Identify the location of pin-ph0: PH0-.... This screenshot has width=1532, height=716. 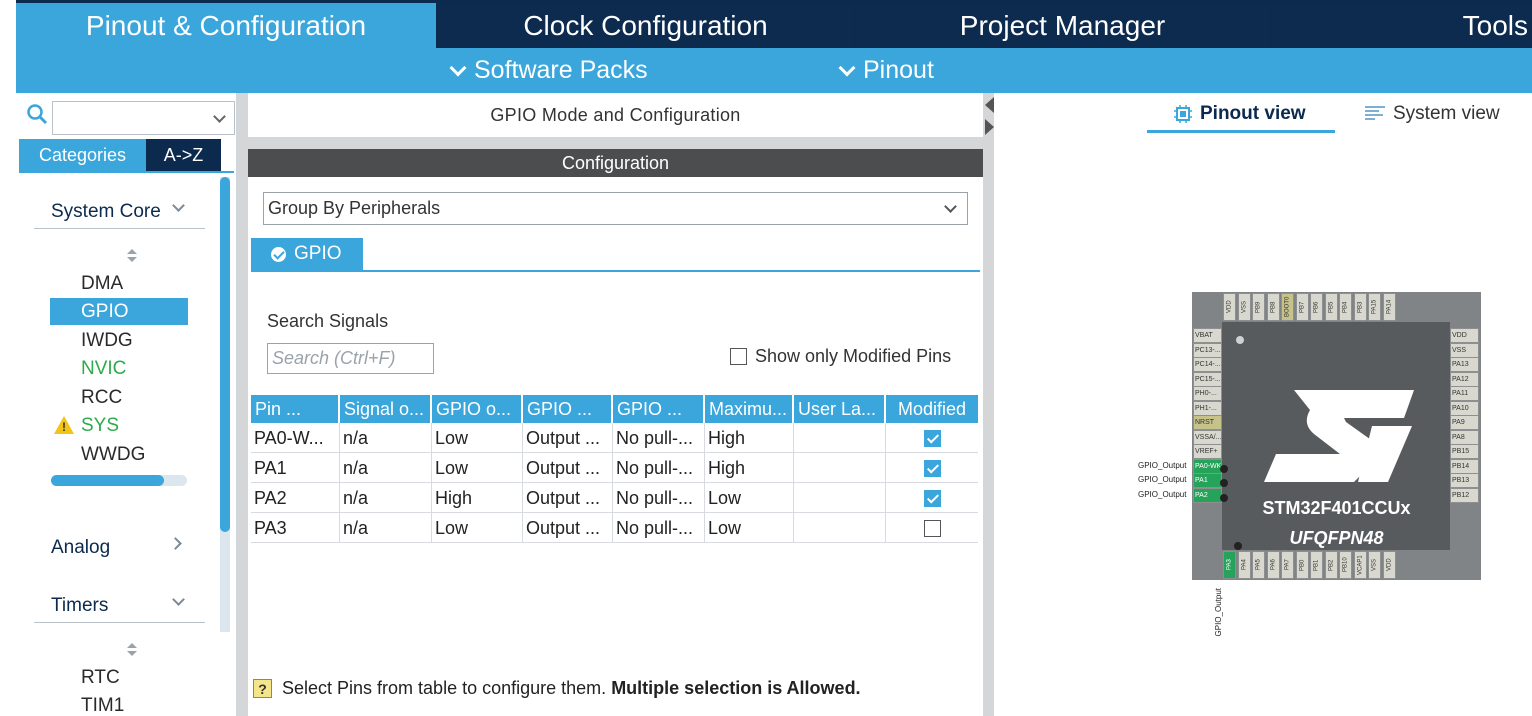
(1207, 393).